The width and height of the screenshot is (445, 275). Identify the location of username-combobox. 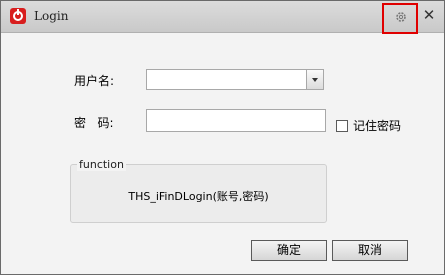
(235, 79).